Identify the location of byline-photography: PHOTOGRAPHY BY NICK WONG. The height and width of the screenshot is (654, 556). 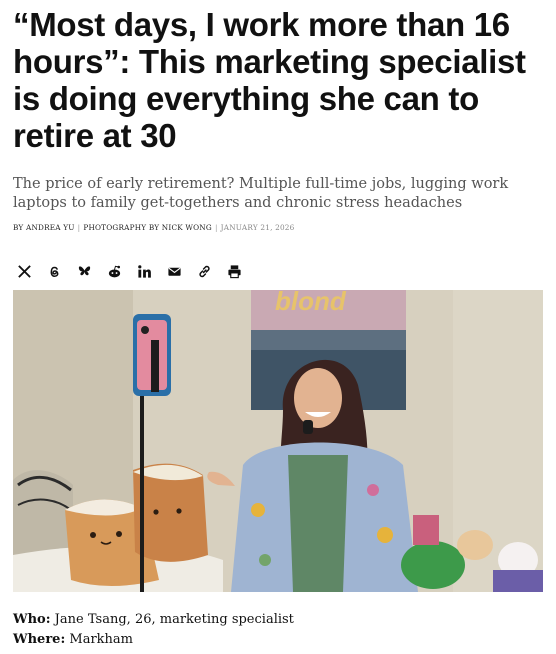
(147, 227).